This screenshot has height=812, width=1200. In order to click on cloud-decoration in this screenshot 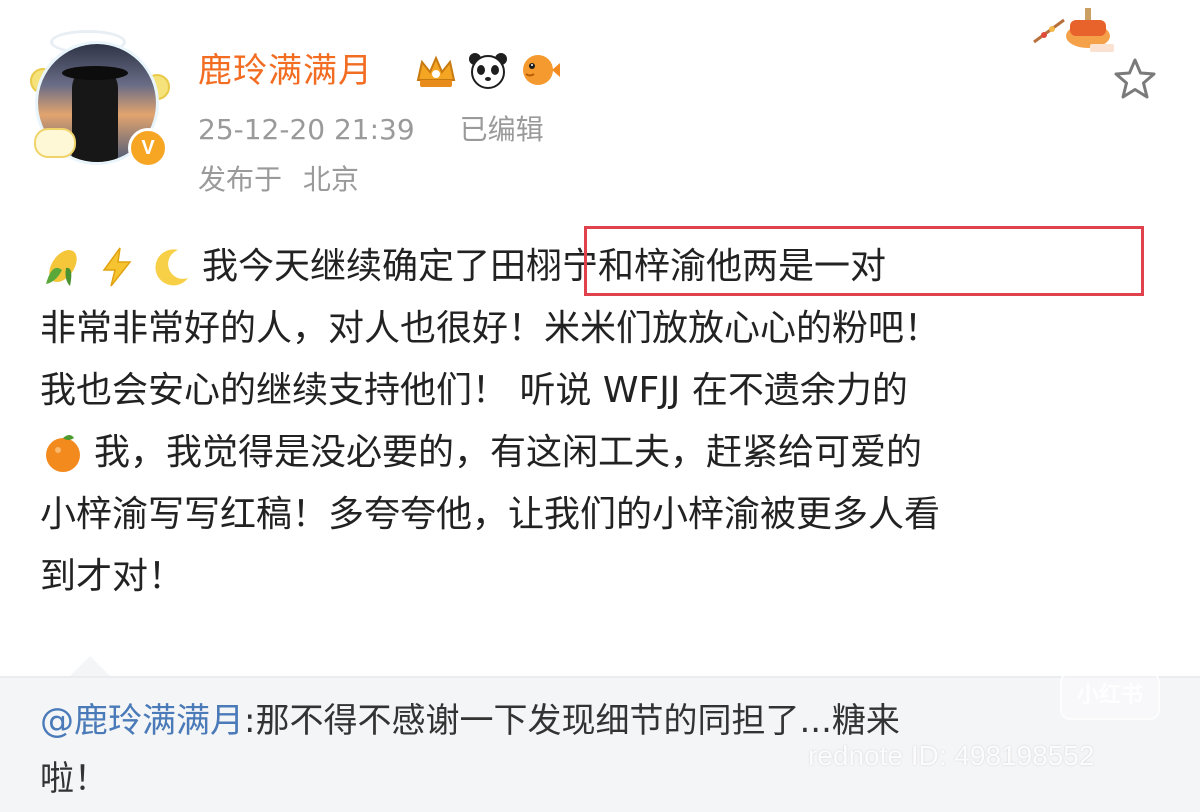, I will do `click(55, 143)`.